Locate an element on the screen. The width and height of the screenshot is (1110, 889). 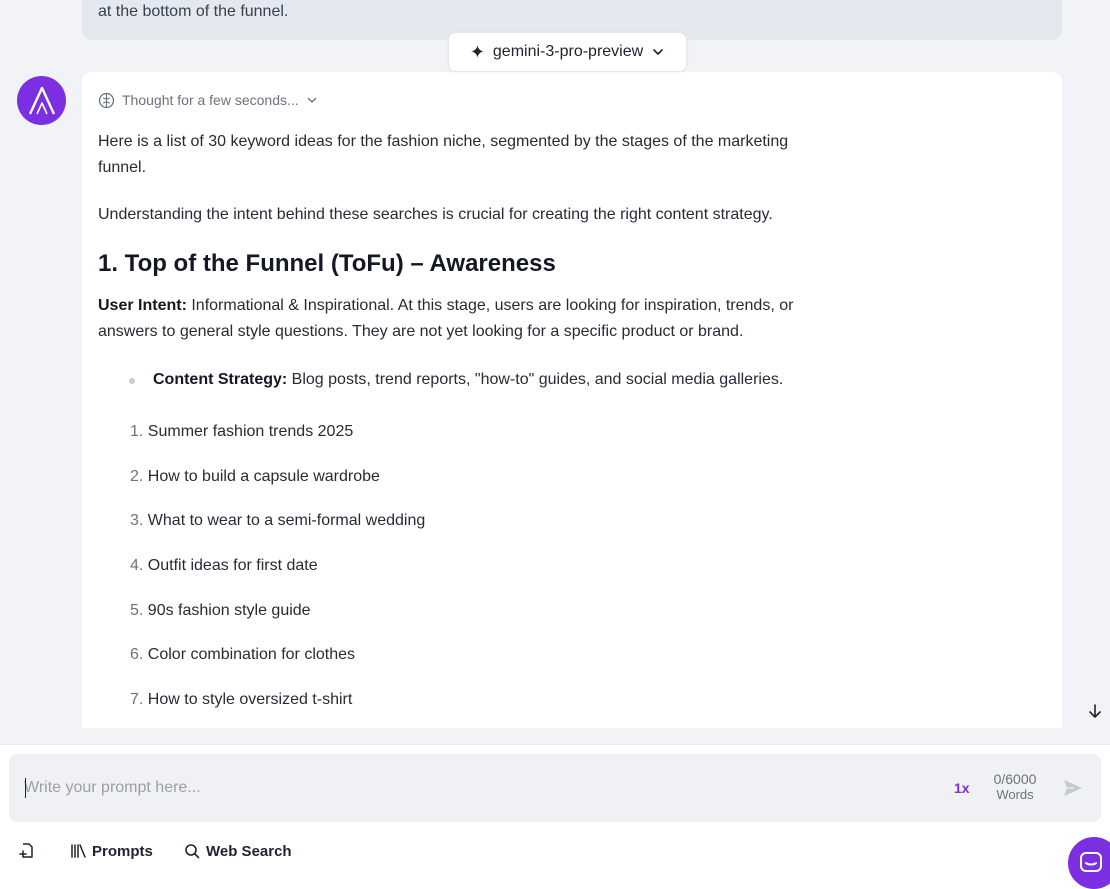
word-count-label: Words is located at coordinates (1015, 794).